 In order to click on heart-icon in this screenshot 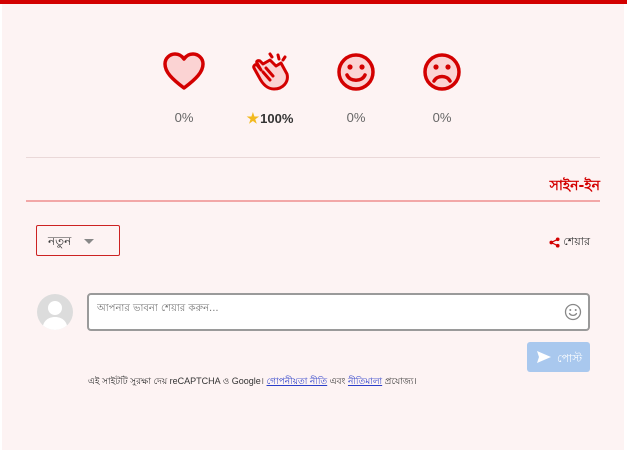, I will do `click(184, 71)`.